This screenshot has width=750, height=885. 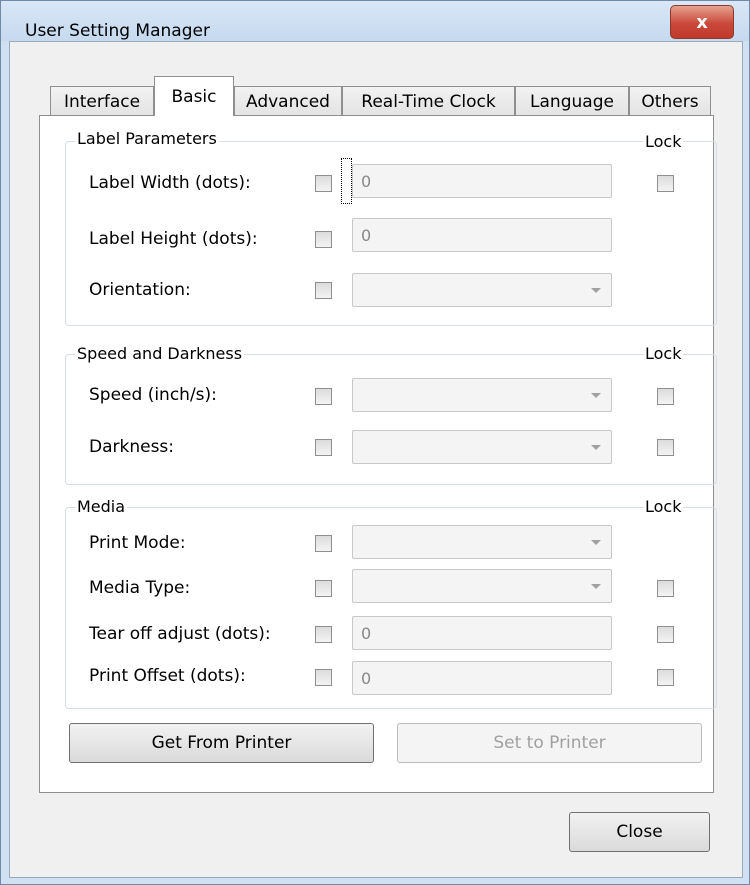 I want to click on media-lock-title: Lock, so click(x=663, y=506).